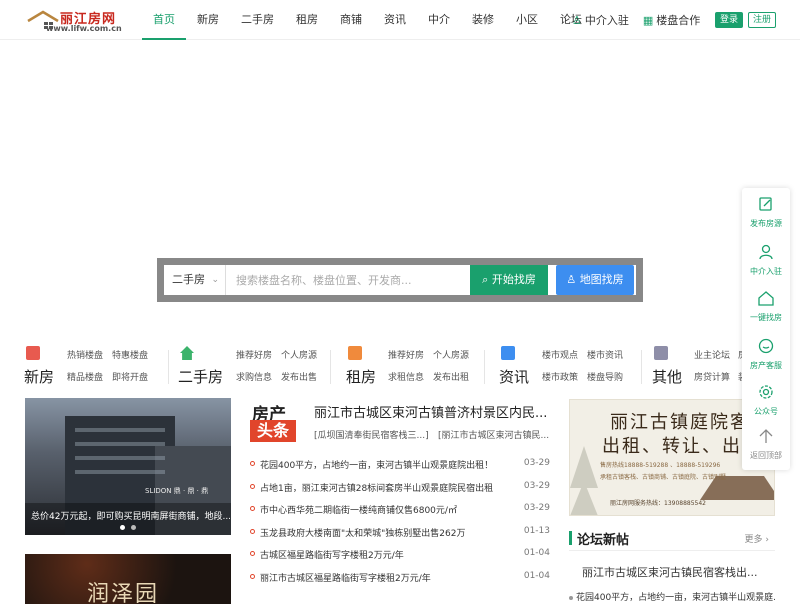  What do you see at coordinates (391, 509) in the screenshot?
I see `news-title: 市中心西华苑二期临街一楼纯商铺仅售6800元/㎡` at bounding box center [391, 509].